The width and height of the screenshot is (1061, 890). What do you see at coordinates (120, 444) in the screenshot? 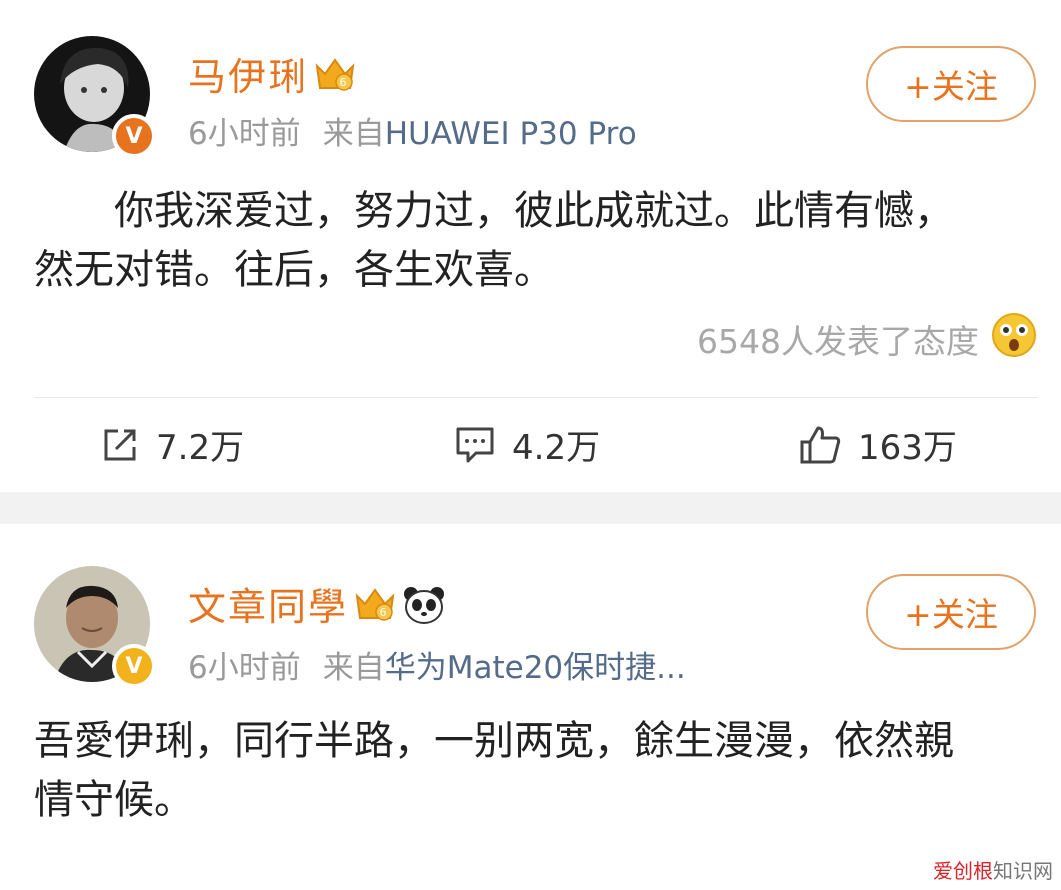
I see `share-icon` at bounding box center [120, 444].